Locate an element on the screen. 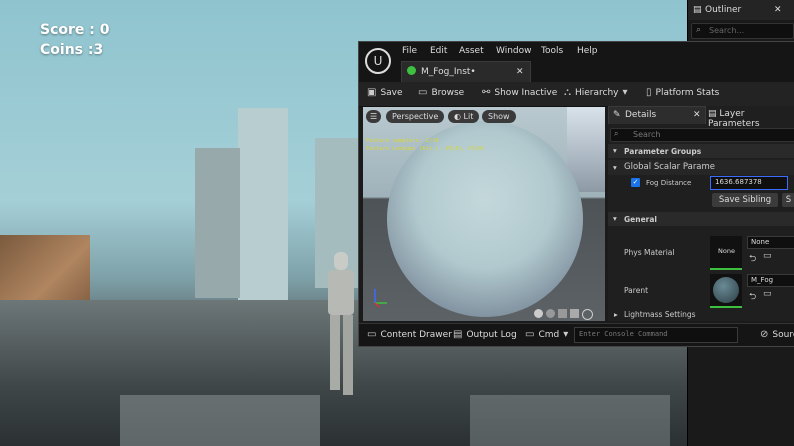  layer-parameters-tab: ▤ Layer Parameters is located at coordinates (751, 119).